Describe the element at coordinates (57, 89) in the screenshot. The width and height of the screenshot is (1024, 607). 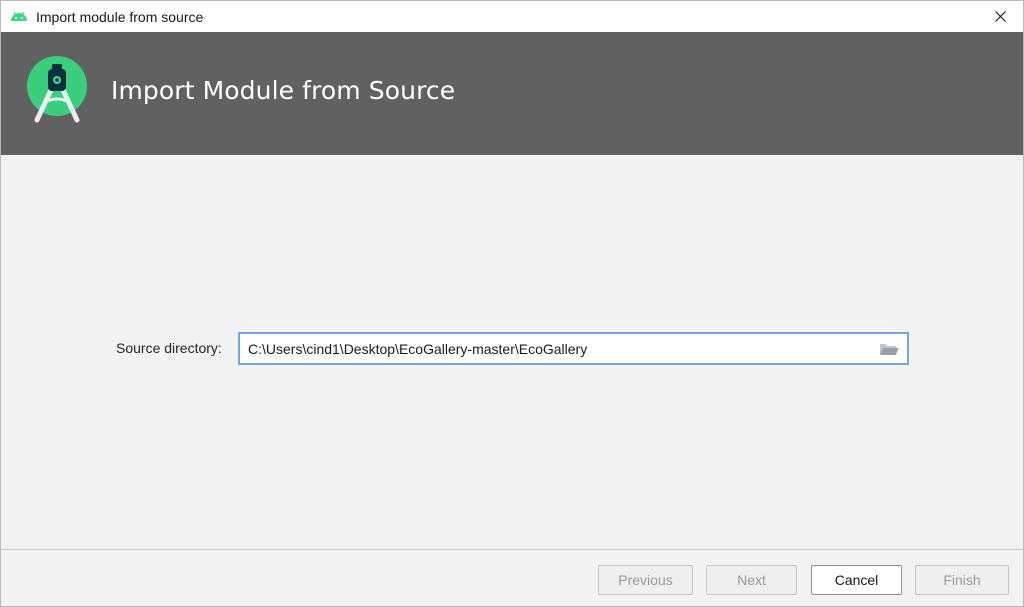
I see `android-studio-logo` at that location.